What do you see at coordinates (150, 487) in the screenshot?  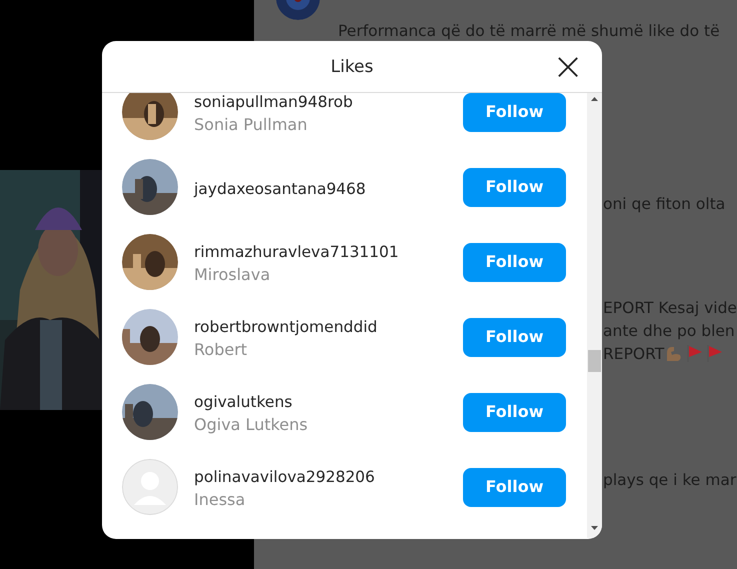 I see `default-avatar-icon` at bounding box center [150, 487].